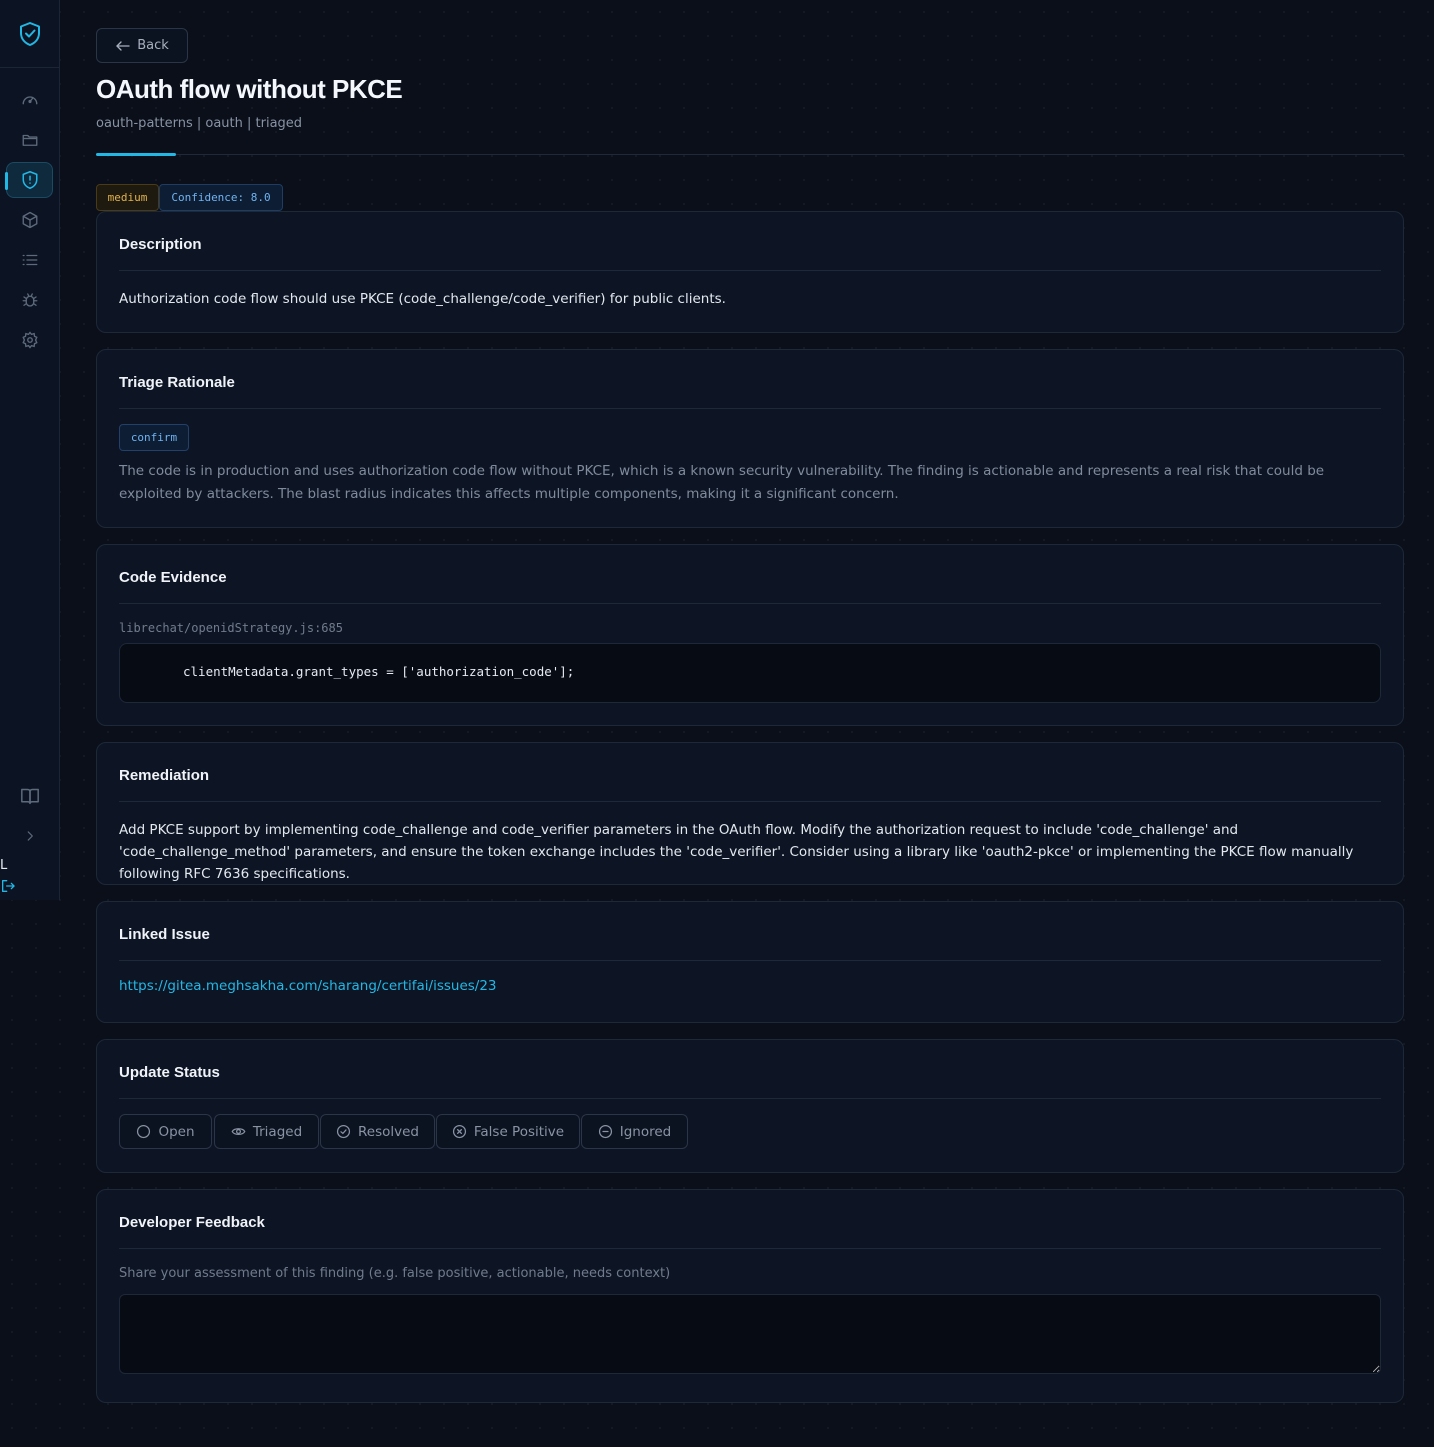  I want to click on gauge-icon, so click(29, 100).